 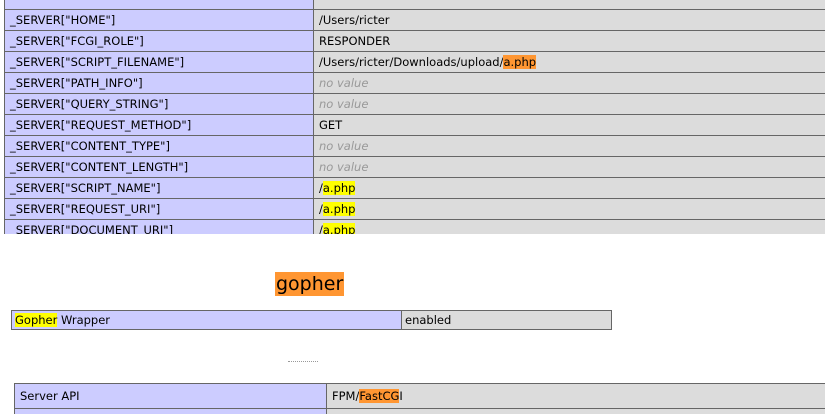 I want to click on server-var-value: RESPONDER, so click(x=569, y=41).